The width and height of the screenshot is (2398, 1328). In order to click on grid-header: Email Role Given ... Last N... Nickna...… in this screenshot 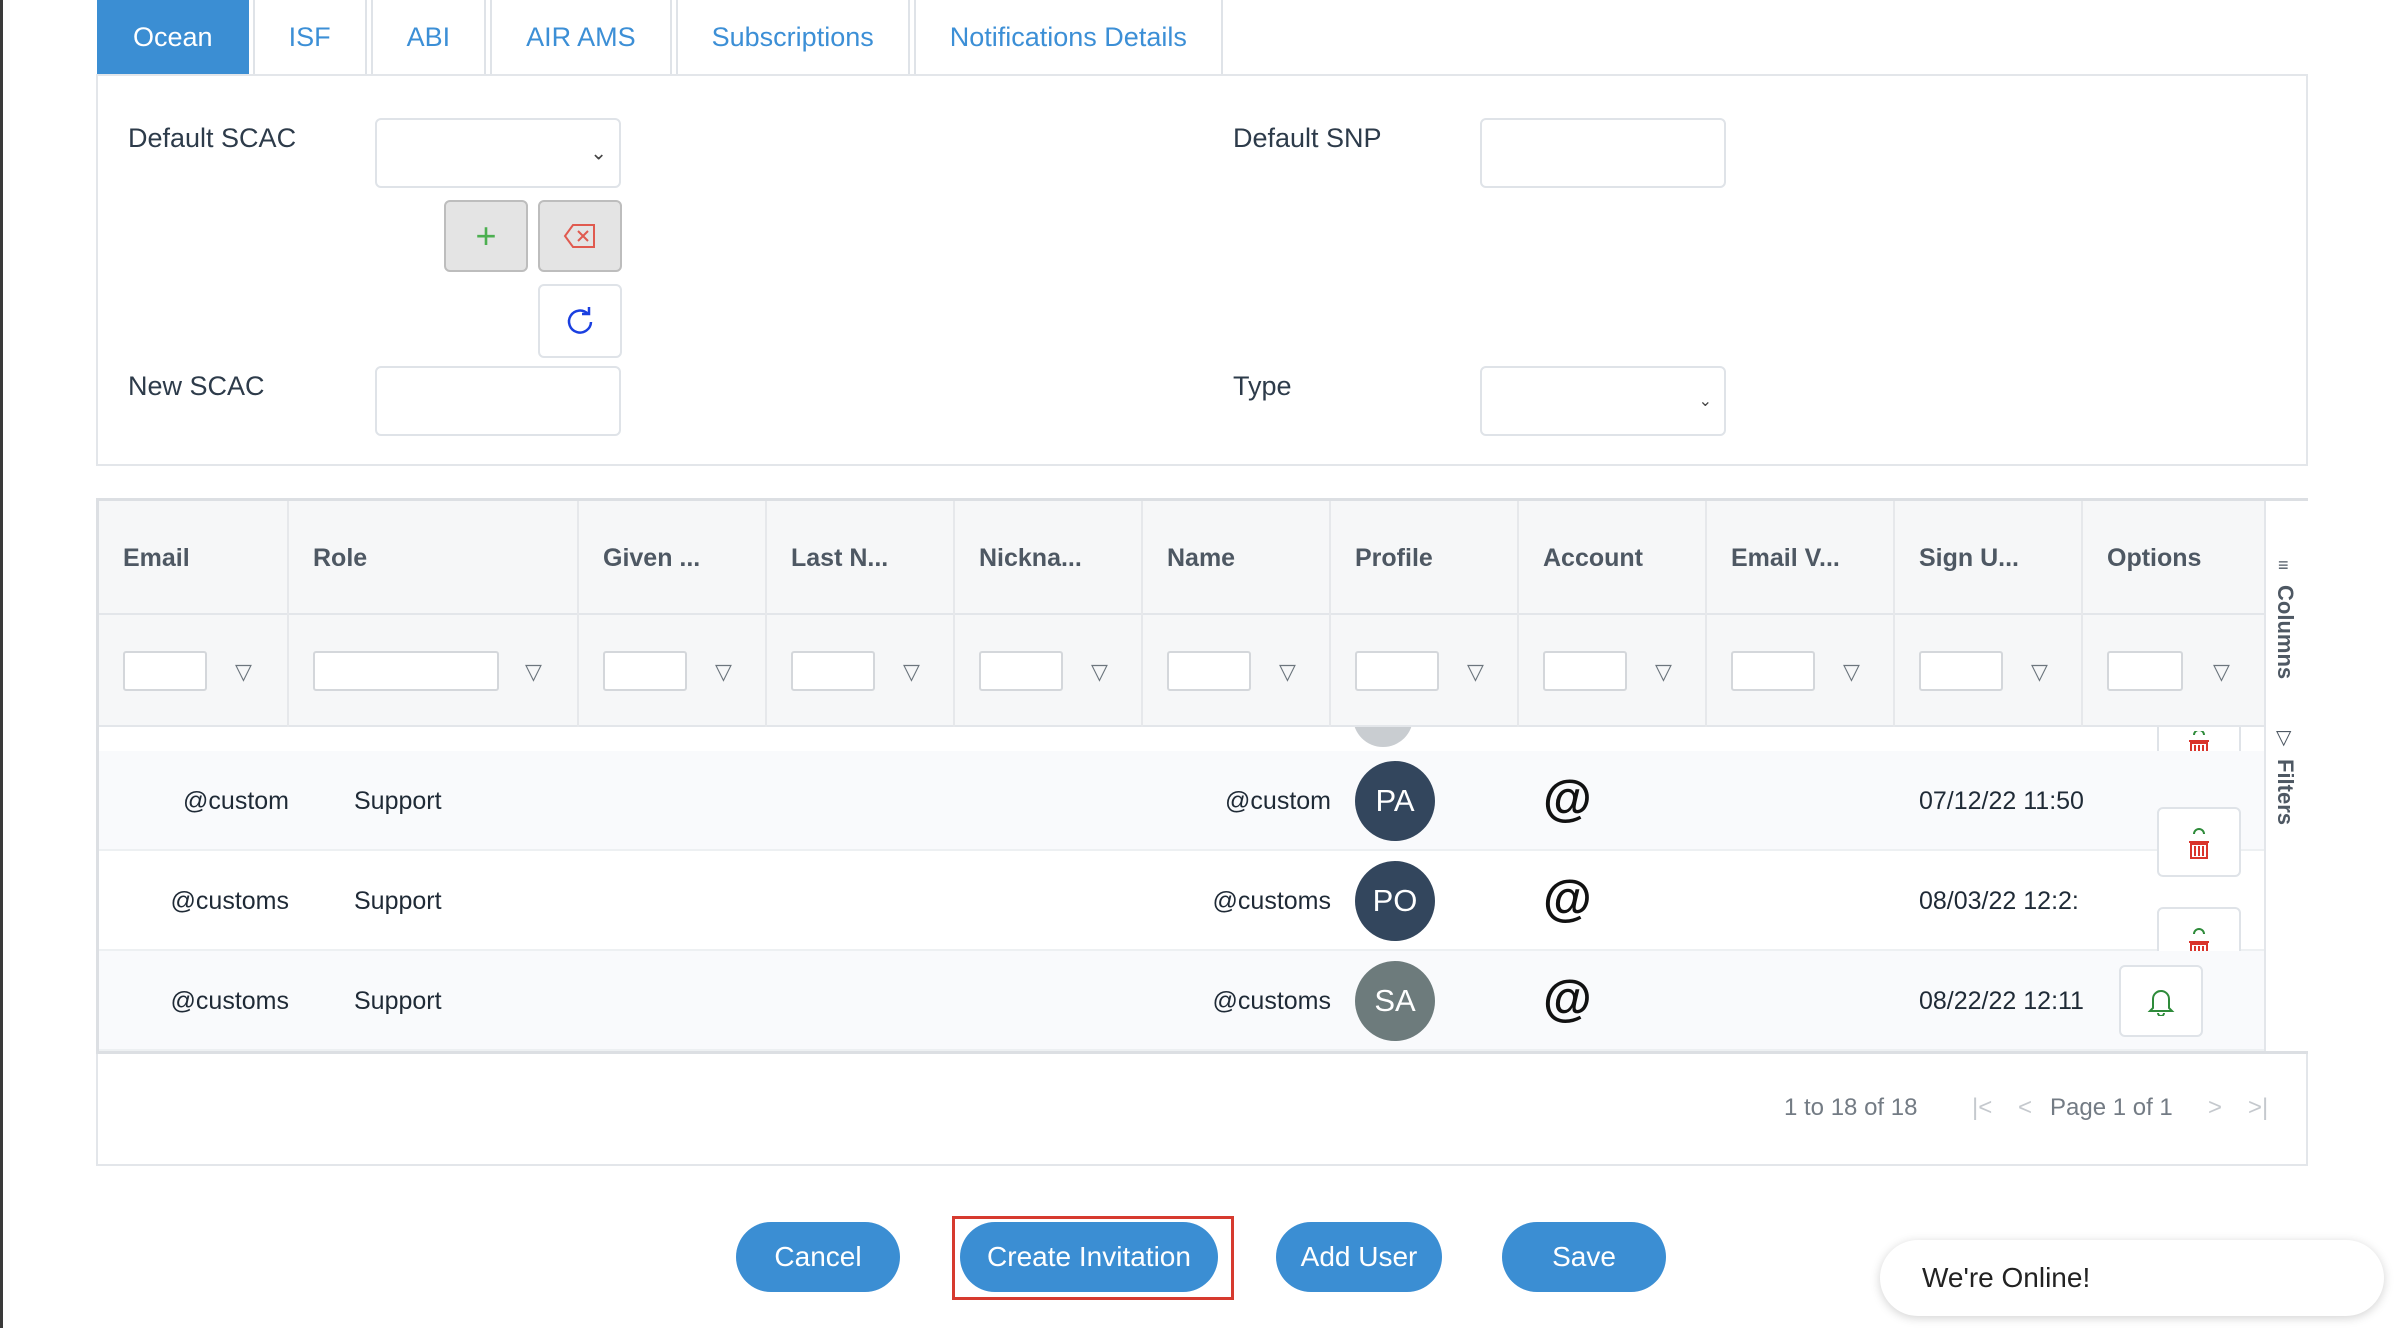, I will do `click(1181, 558)`.